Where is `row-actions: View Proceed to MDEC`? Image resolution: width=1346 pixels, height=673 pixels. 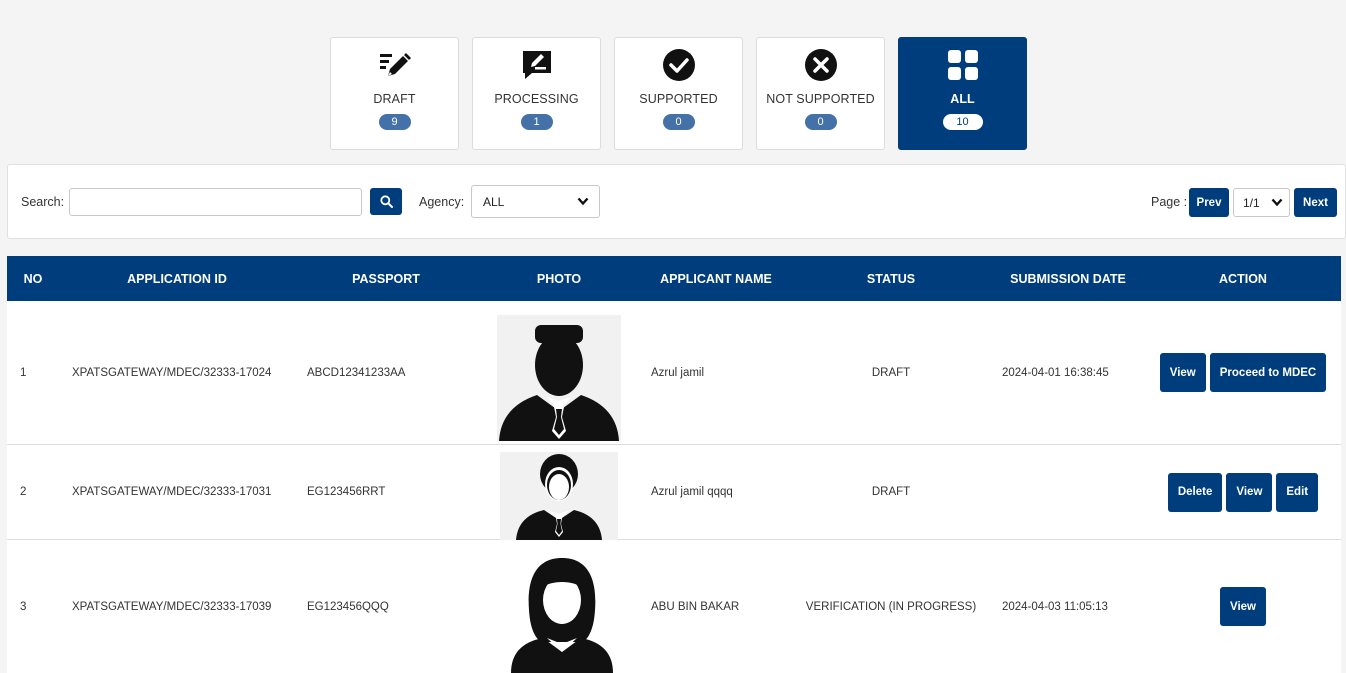
row-actions: View Proceed to MDEC is located at coordinates (1243, 372).